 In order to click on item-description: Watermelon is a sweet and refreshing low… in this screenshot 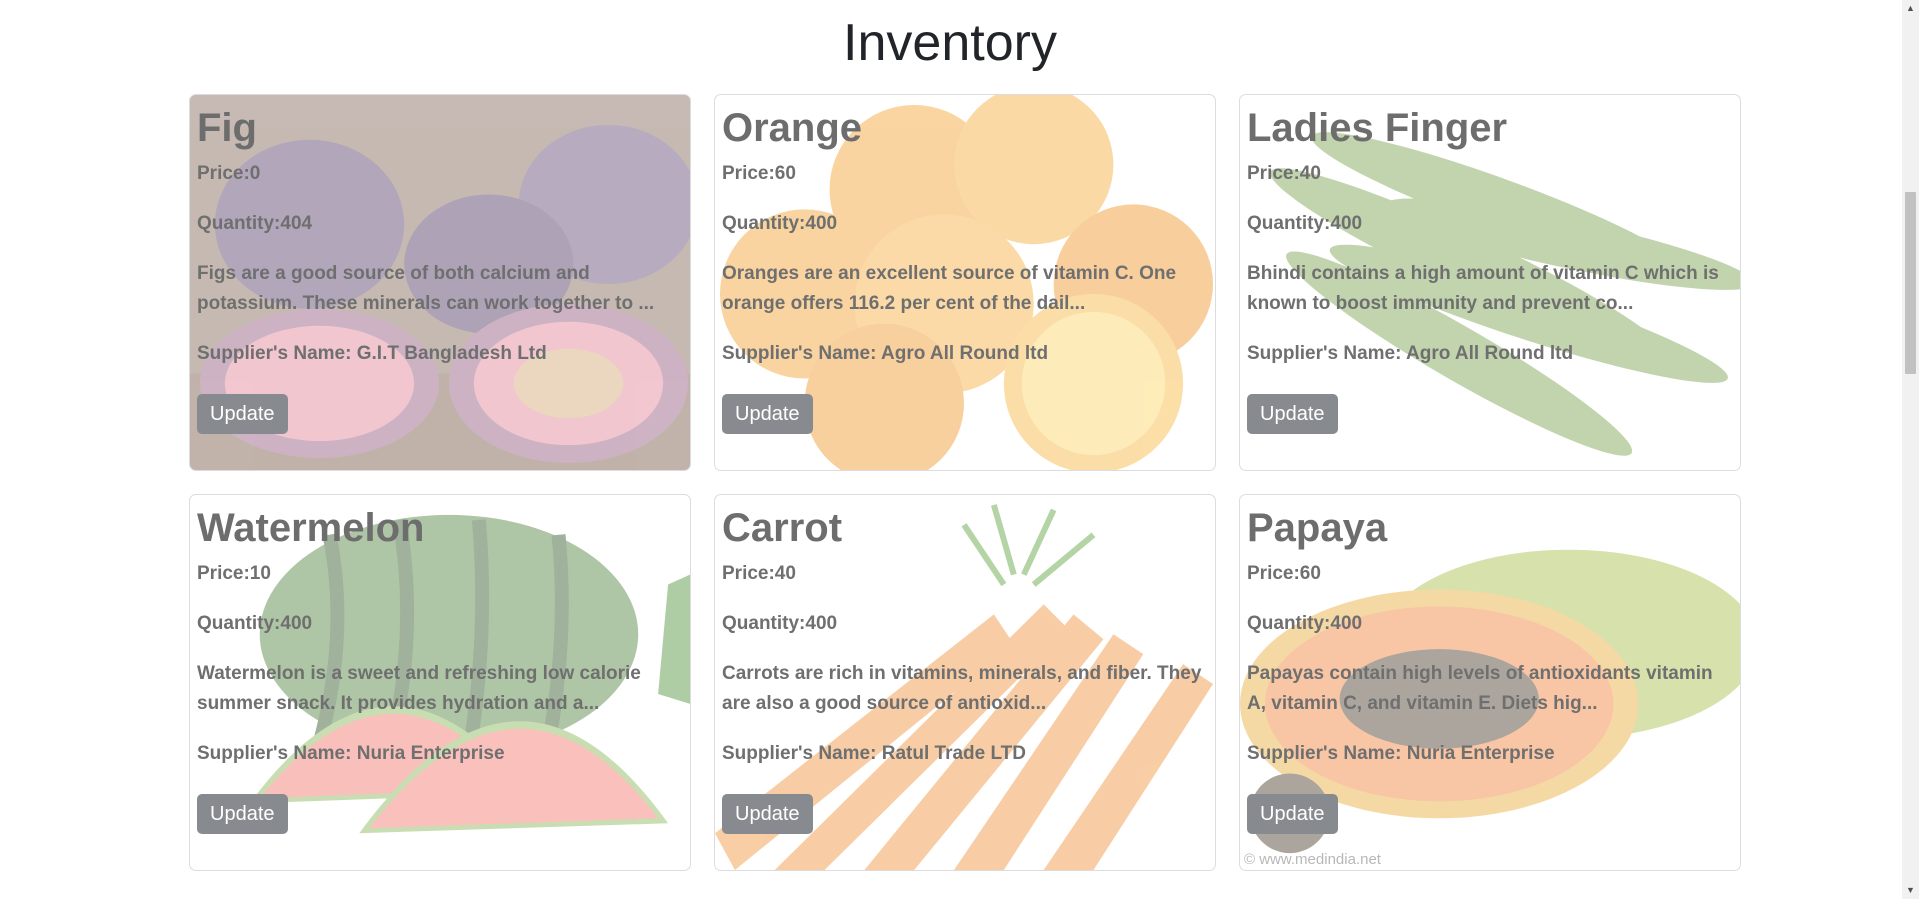, I will do `click(419, 688)`.